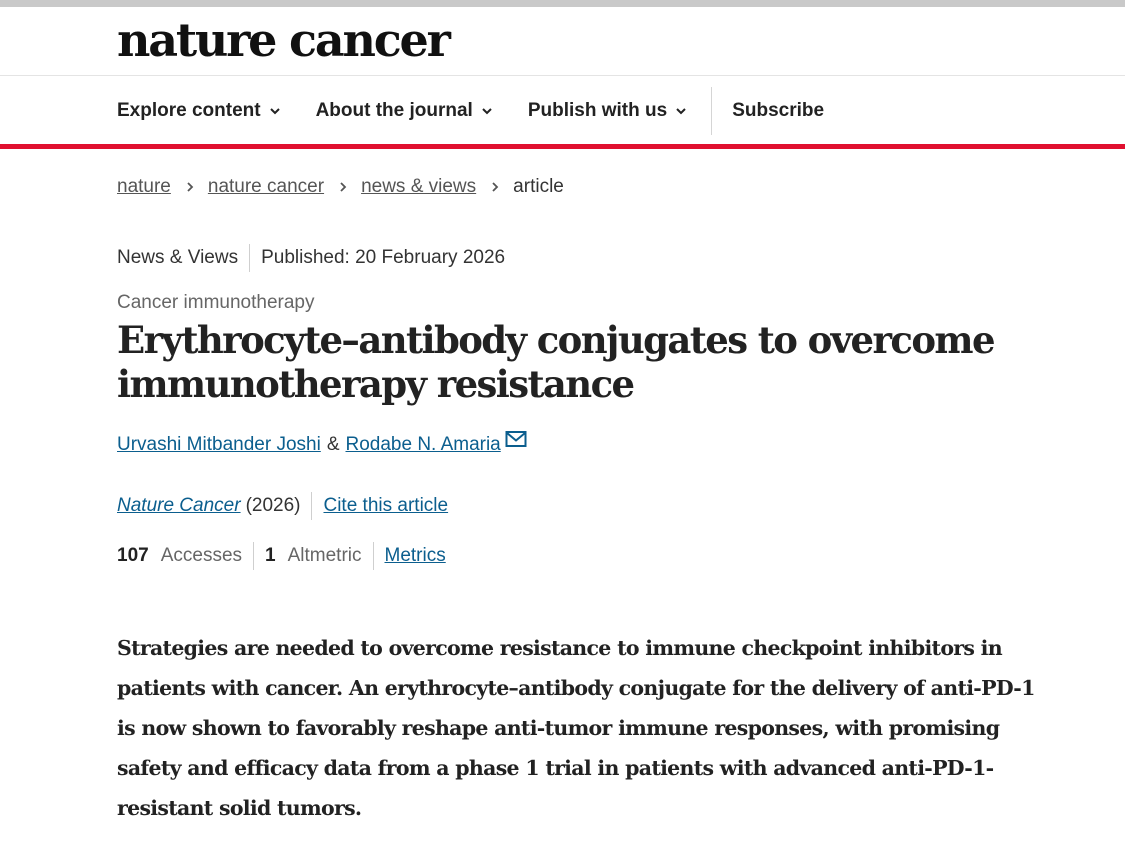 The width and height of the screenshot is (1125, 846). I want to click on journal-info: Nature Cancer (2026) Cite this article, so click(282, 506).